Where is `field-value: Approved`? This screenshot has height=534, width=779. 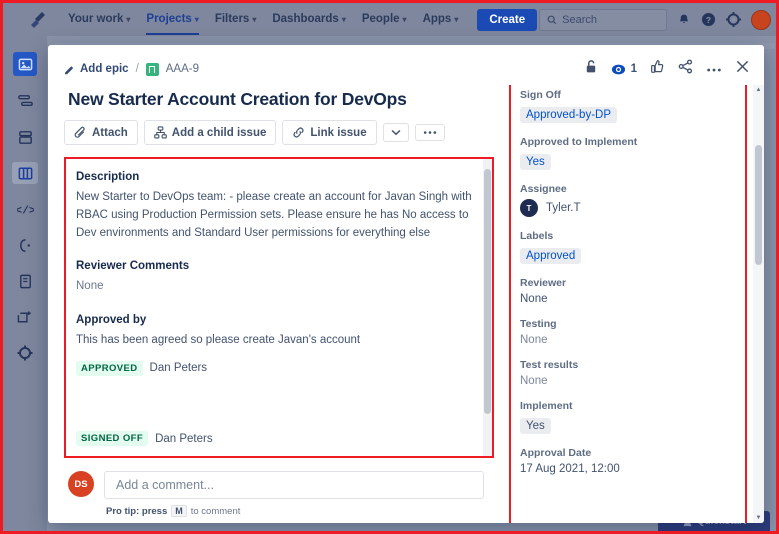
field-value: Approved is located at coordinates (551, 256).